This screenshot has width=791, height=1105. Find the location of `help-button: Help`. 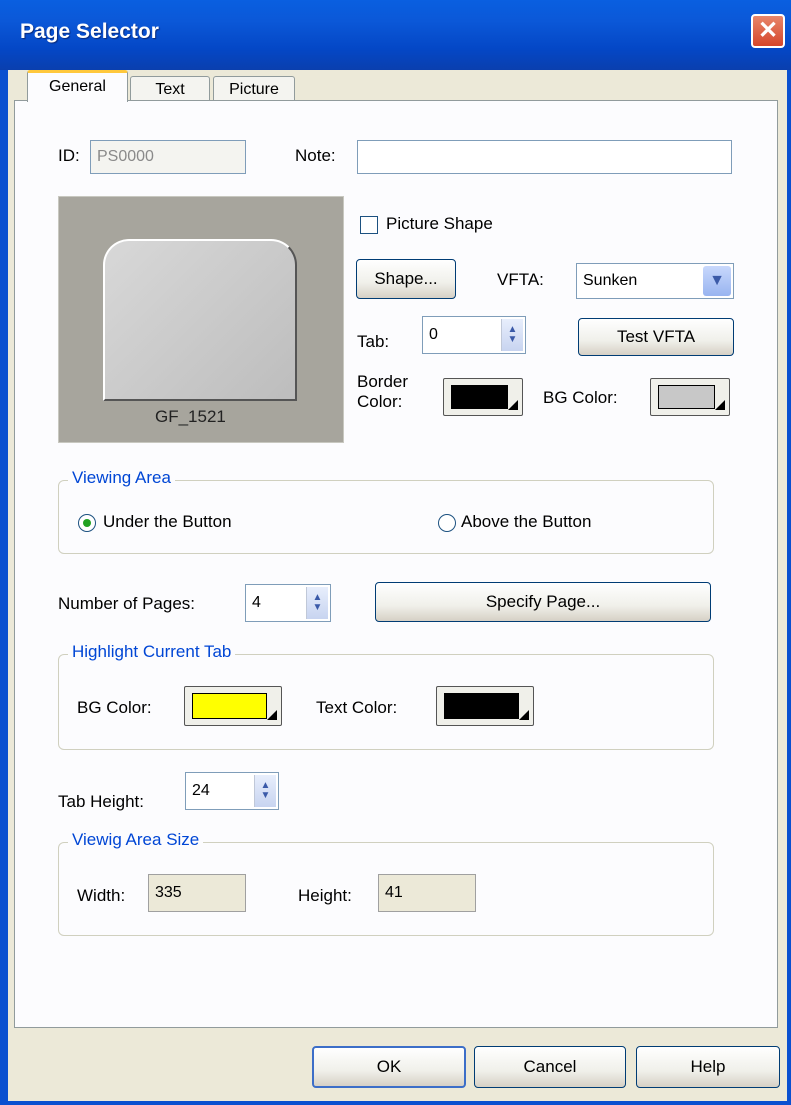

help-button: Help is located at coordinates (708, 1067).